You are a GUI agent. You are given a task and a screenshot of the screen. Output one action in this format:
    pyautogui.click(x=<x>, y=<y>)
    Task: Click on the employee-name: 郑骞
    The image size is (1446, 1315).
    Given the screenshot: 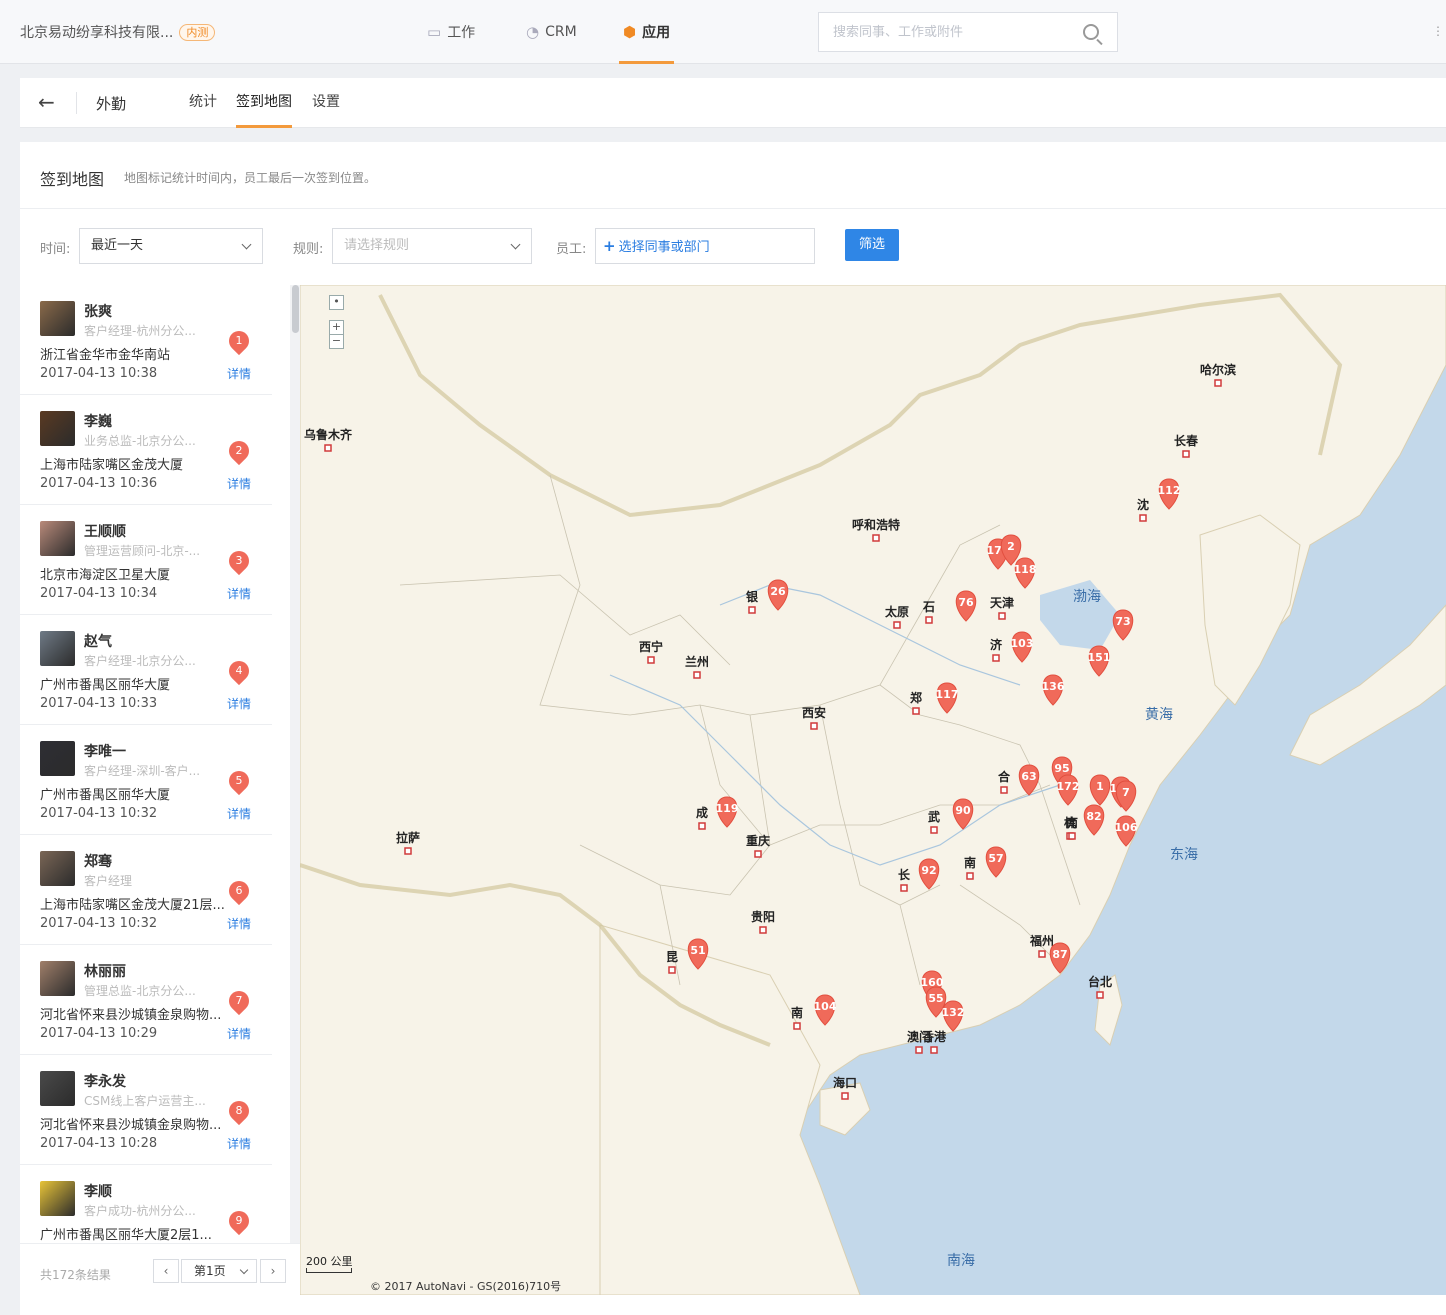 What is the action you would take?
    pyautogui.click(x=98, y=862)
    